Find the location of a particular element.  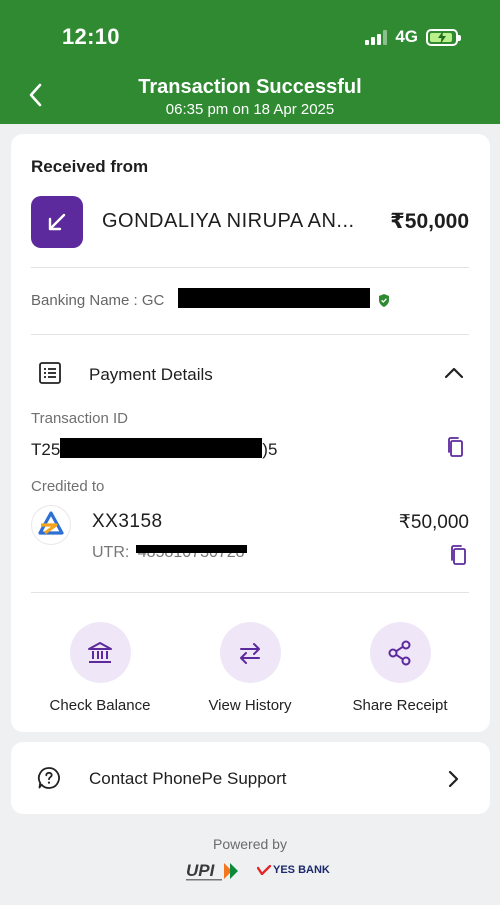

contact-support-label: Contact PhonePe Support is located at coordinates (188, 778).